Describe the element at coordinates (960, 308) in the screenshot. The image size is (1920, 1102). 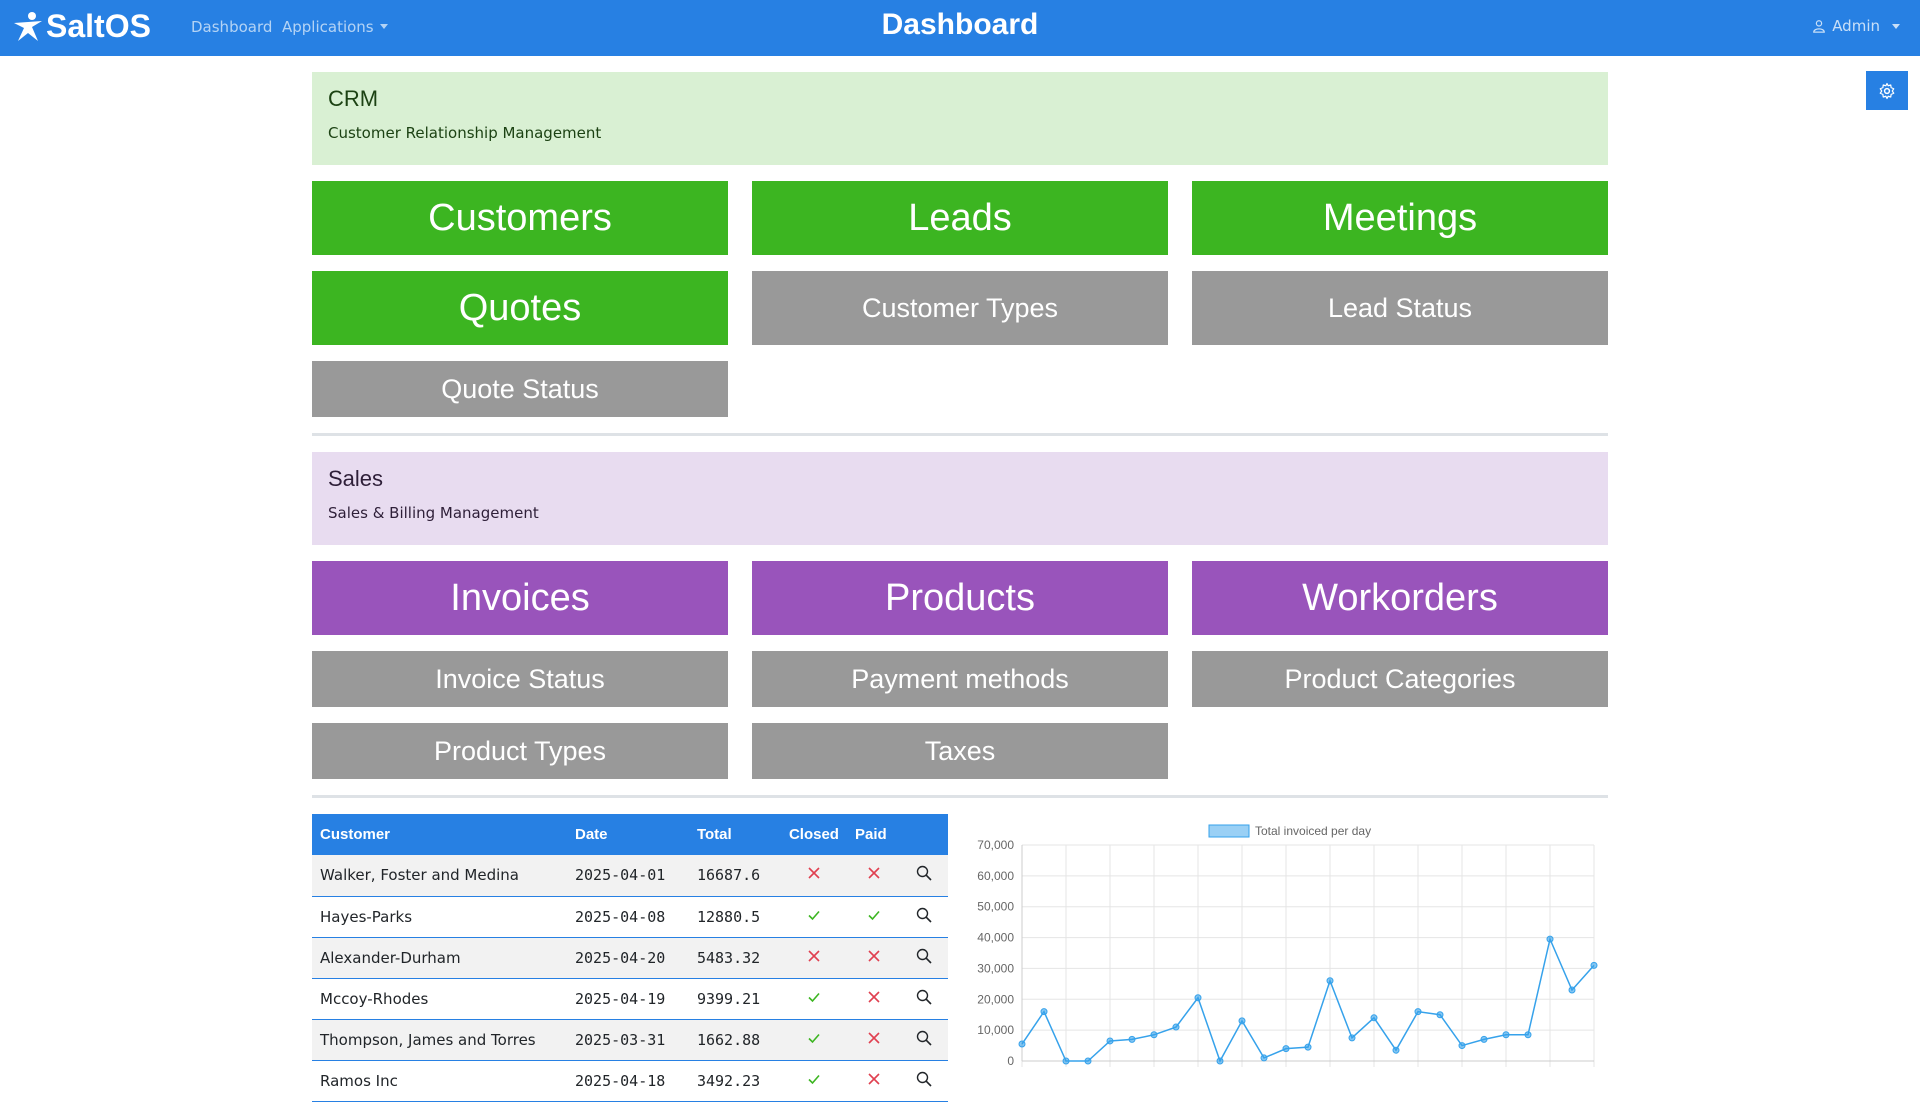
I see `tile-customer-types: Customer Types` at that location.